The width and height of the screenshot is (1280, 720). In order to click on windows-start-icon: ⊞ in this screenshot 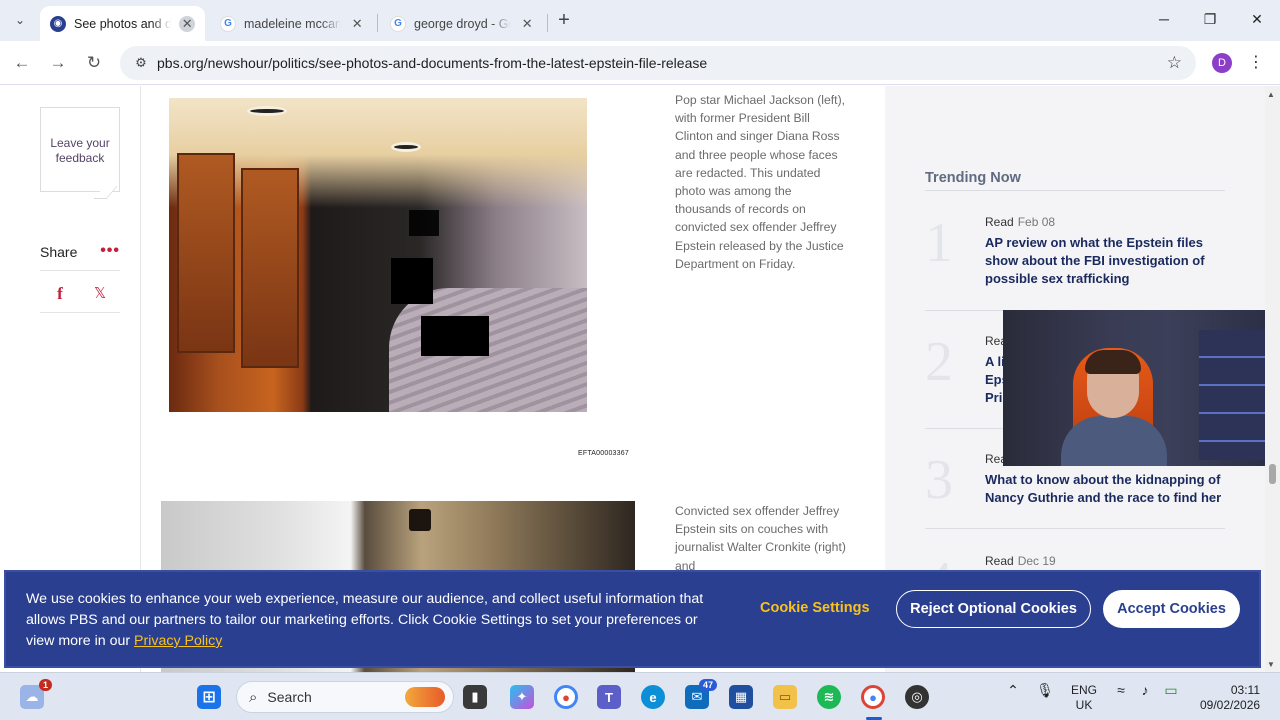, I will do `click(209, 697)`.